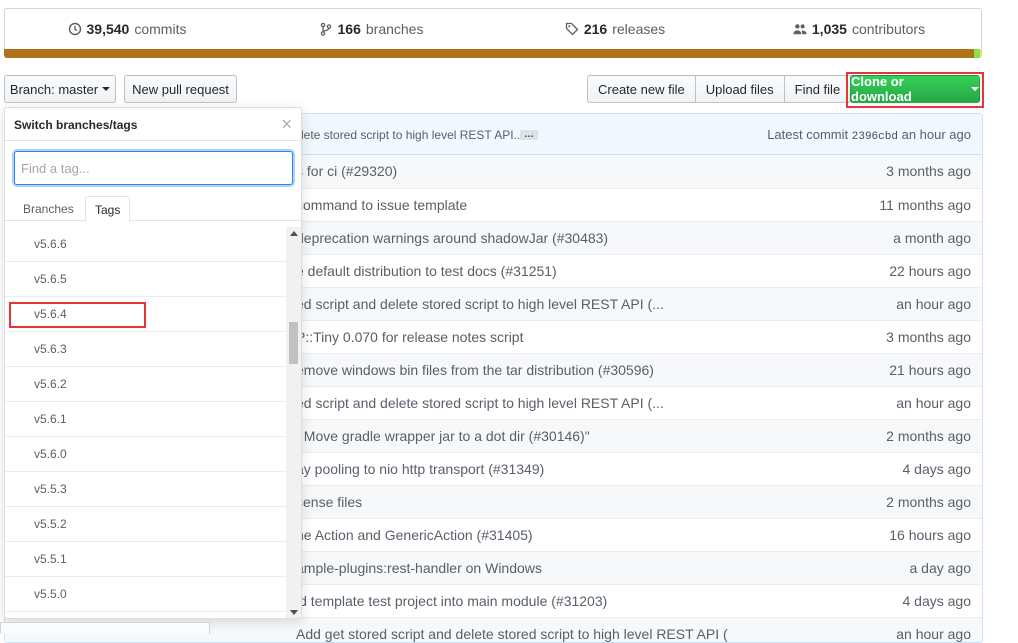  Describe the element at coordinates (930, 370) in the screenshot. I see `commit-age: 21 hours ago` at that location.